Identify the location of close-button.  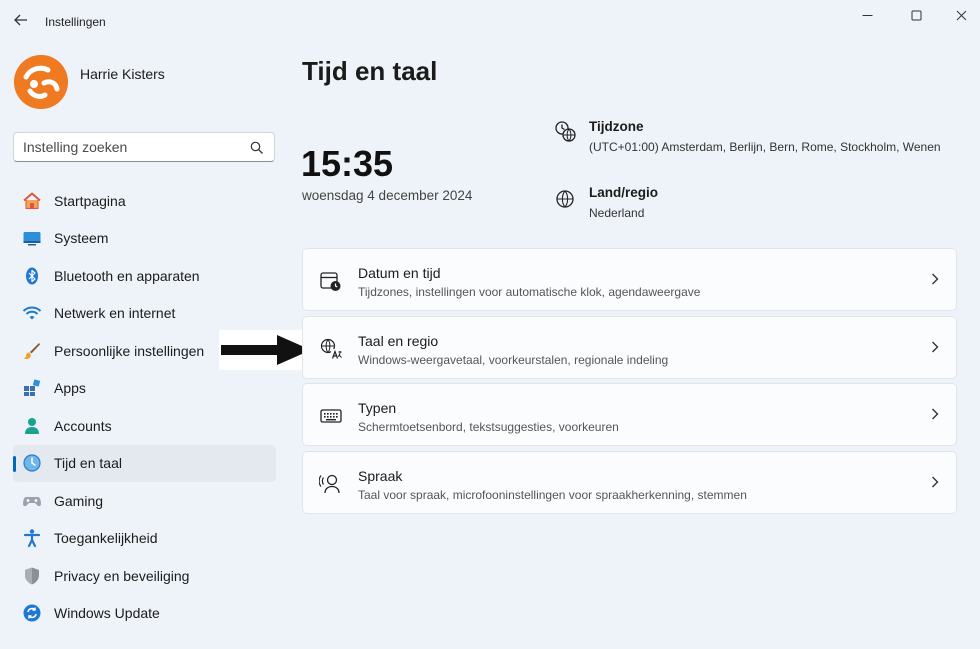
(961, 15).